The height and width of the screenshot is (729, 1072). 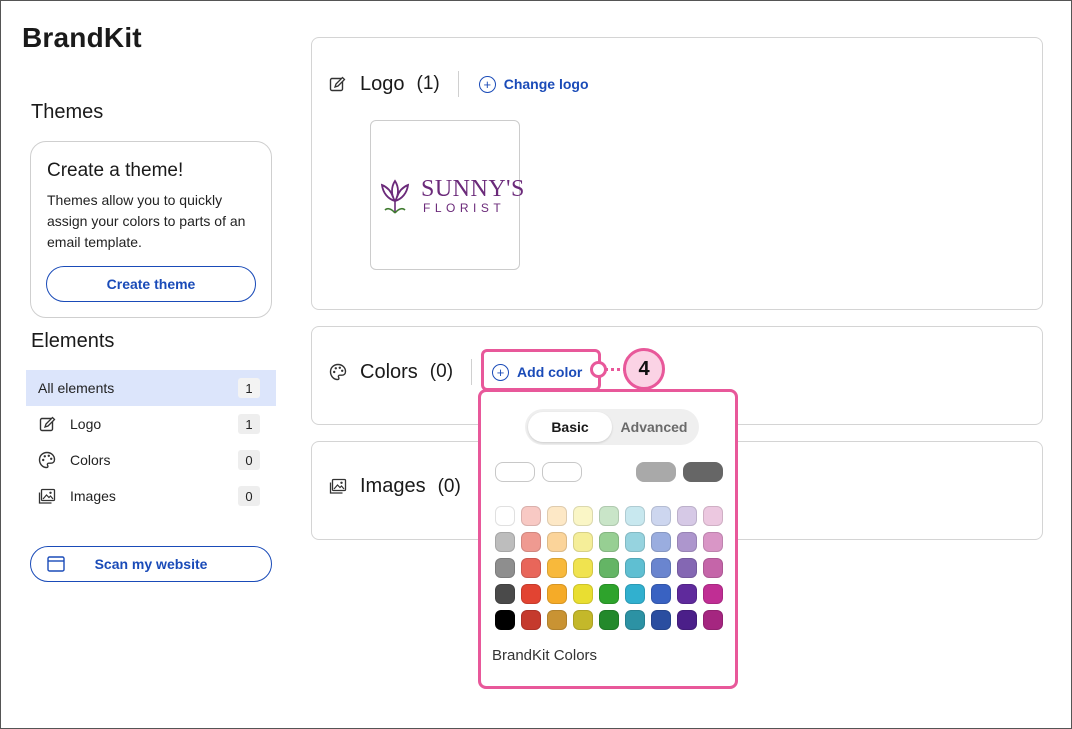 What do you see at coordinates (455, 372) in the screenshot?
I see `colors-panel-header: Colors (0) + Add color` at bounding box center [455, 372].